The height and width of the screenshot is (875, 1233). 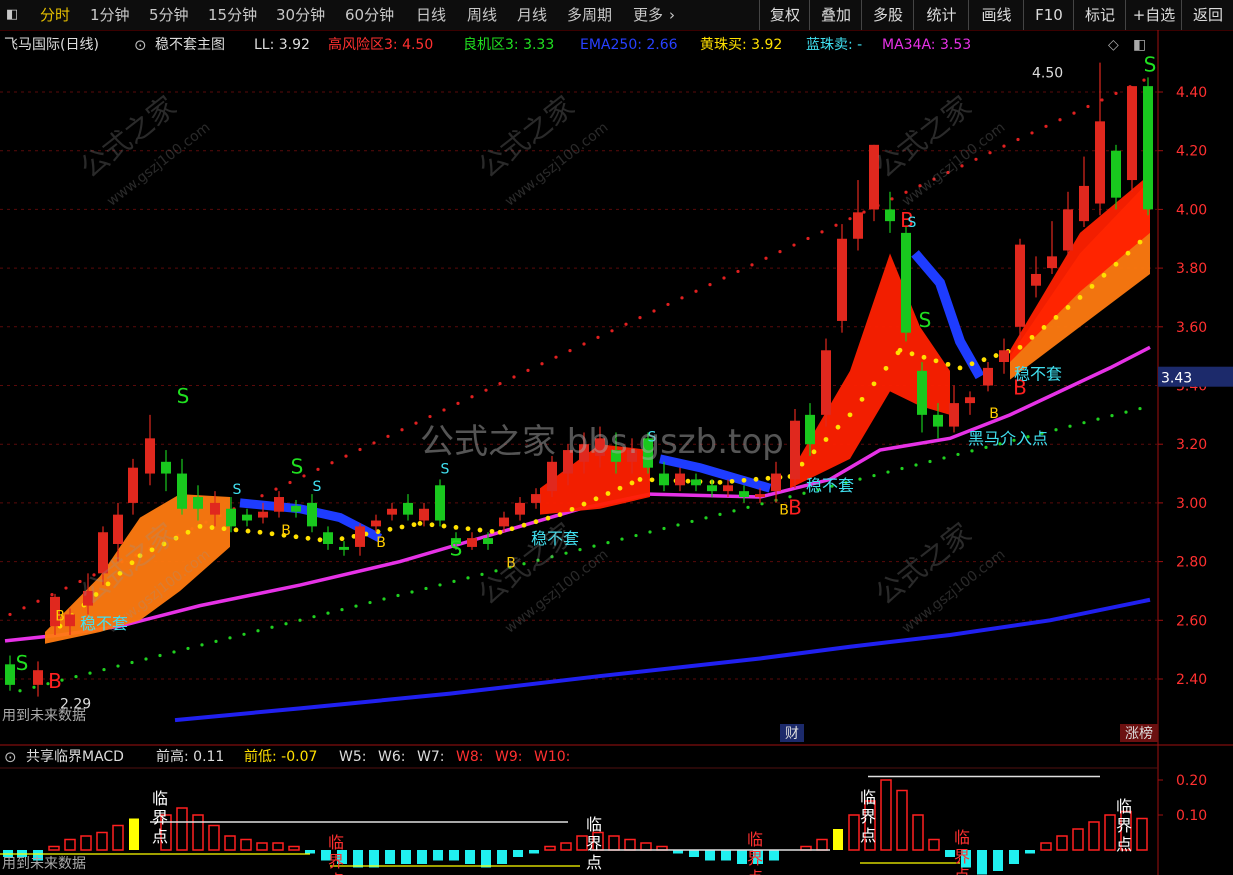 What do you see at coordinates (672, 15) in the screenshot?
I see `chevron-right-icon: ›` at bounding box center [672, 15].